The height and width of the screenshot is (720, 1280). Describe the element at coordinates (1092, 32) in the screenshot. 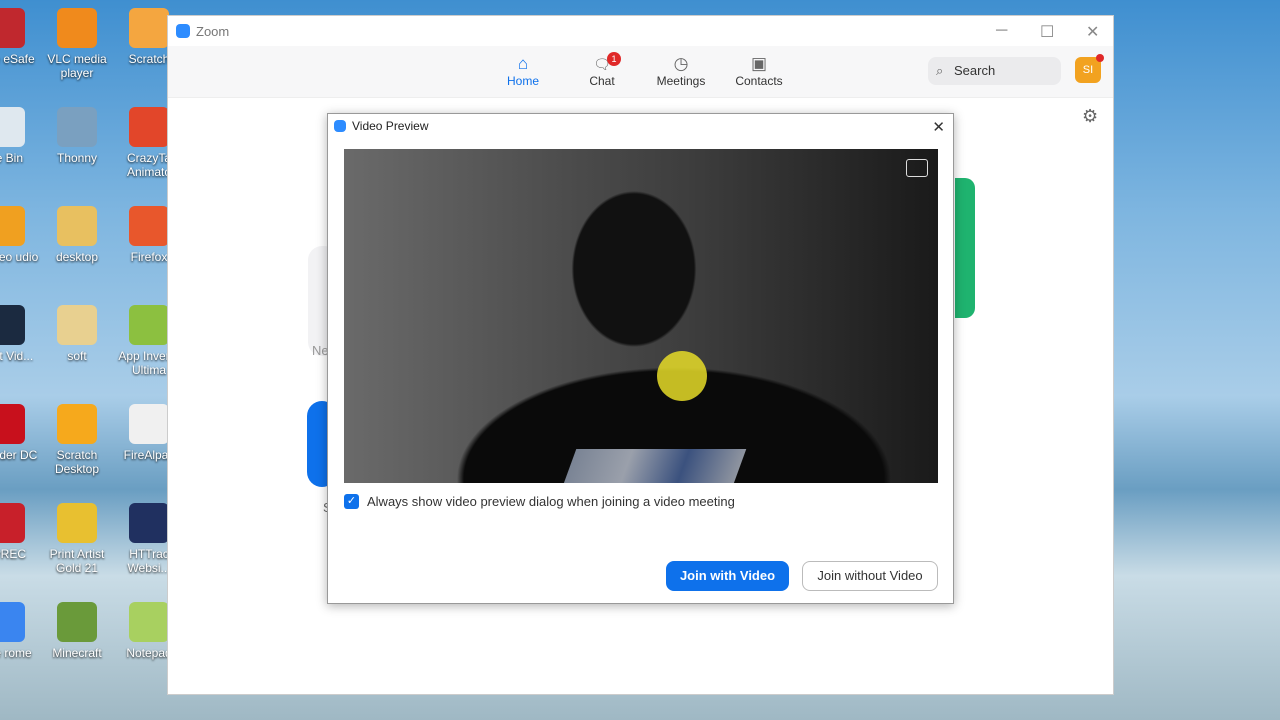

I see `close-button: ✕` at that location.